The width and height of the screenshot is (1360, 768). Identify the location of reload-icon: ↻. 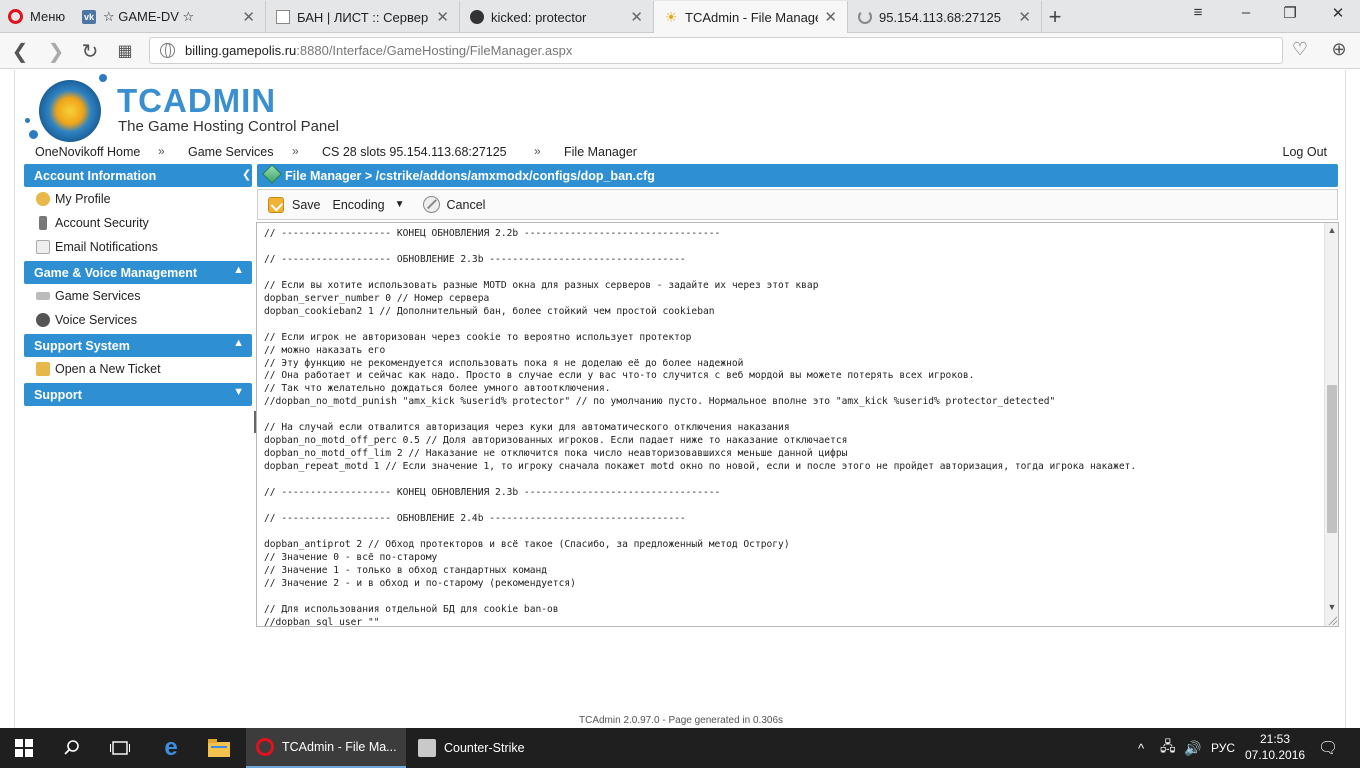
(90, 51).